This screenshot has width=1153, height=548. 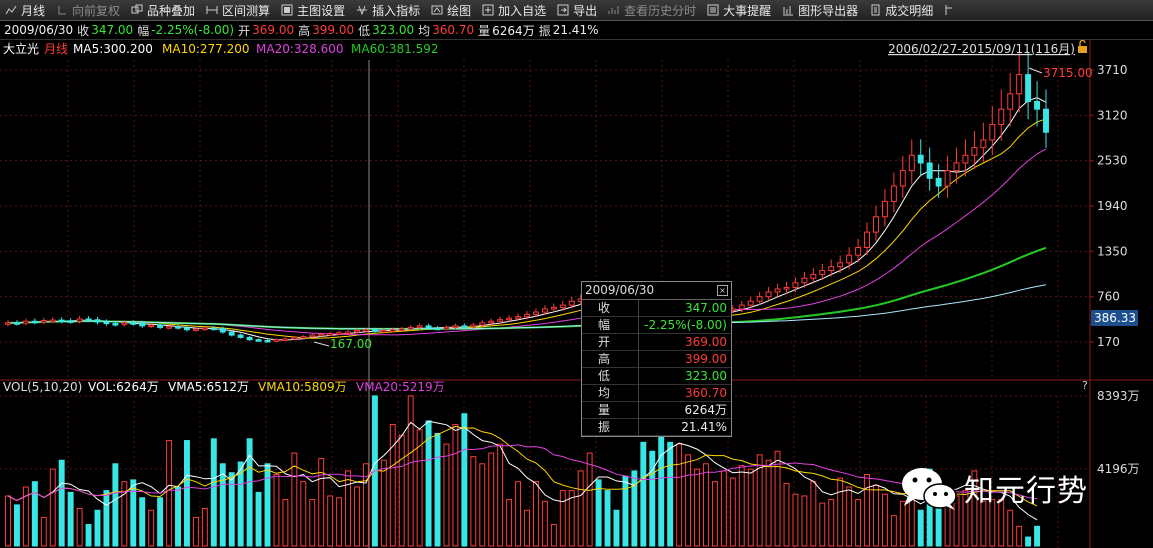 I want to click on date-range: 2006/02/27-2015/09/11(116月), so click(x=981, y=49).